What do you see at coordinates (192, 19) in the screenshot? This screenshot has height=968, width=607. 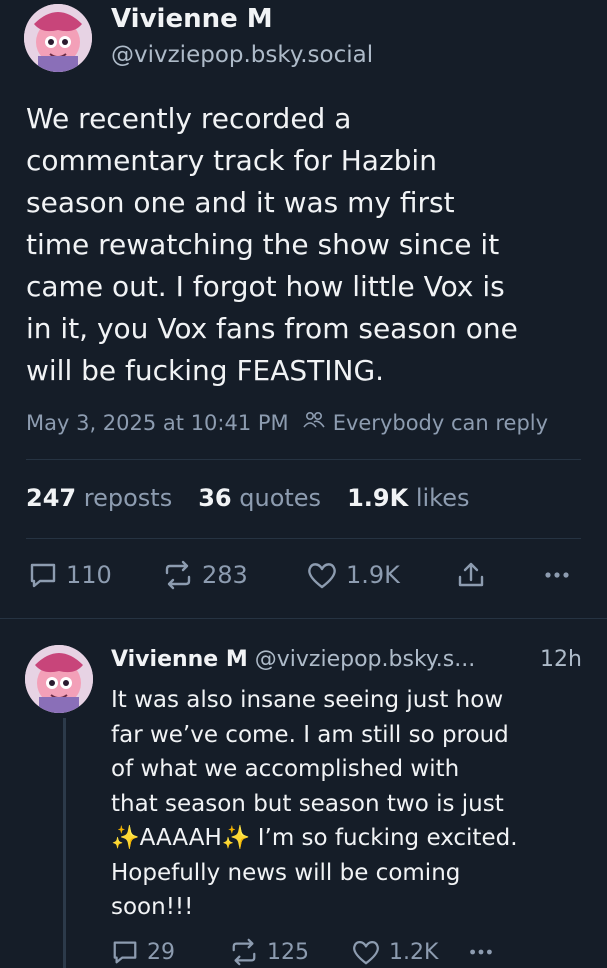 I see `author-name: Vivienne M` at bounding box center [192, 19].